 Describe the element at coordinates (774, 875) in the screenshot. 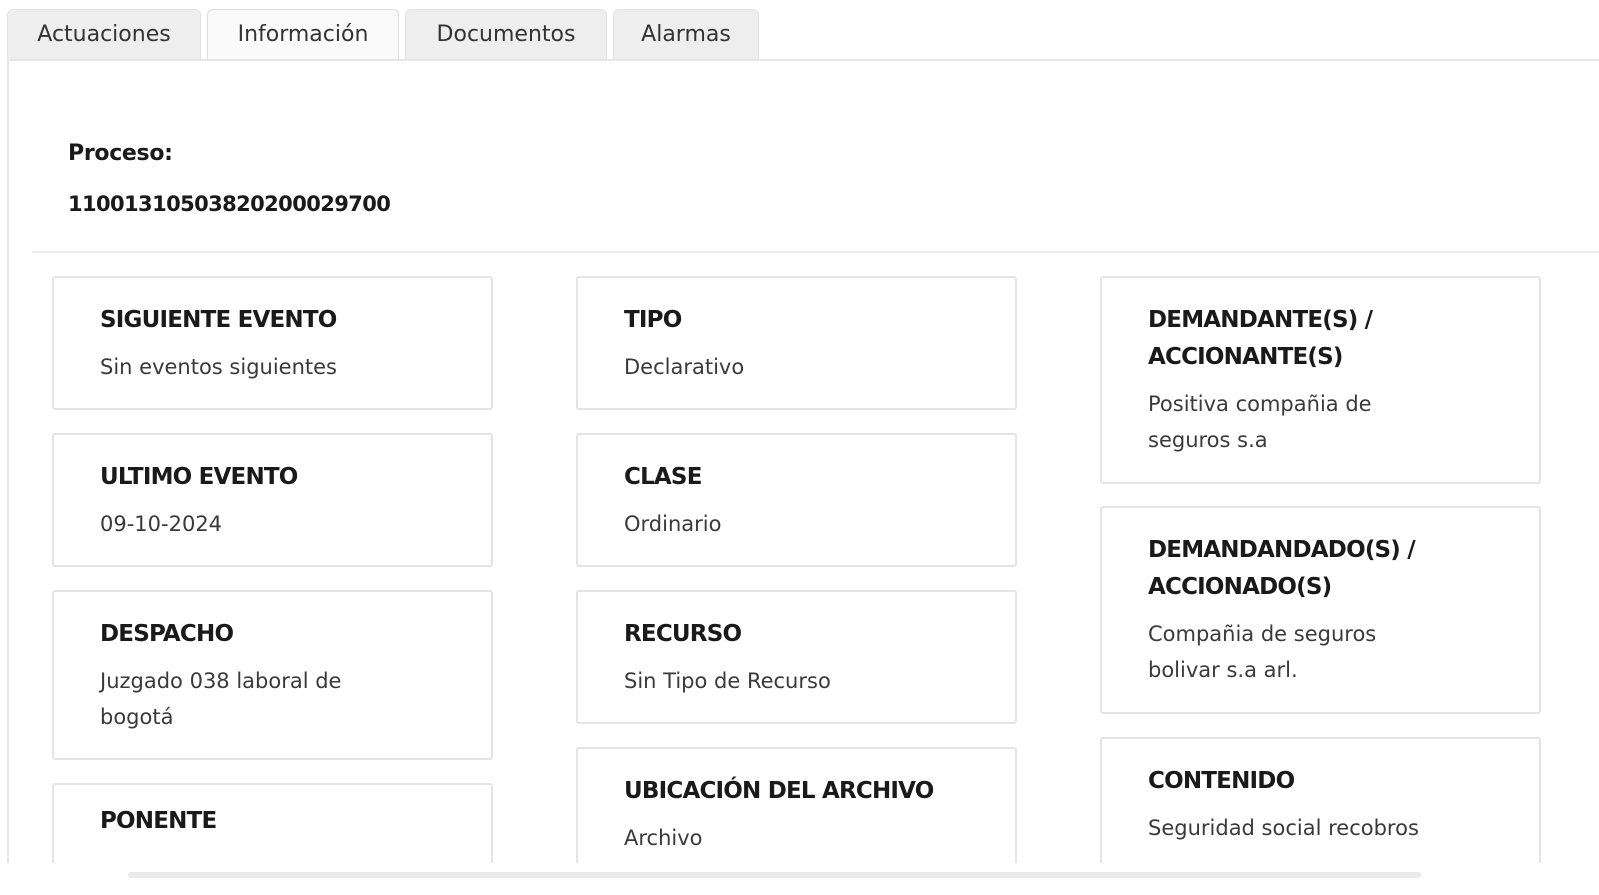

I see `horizontal-scrollbar` at that location.